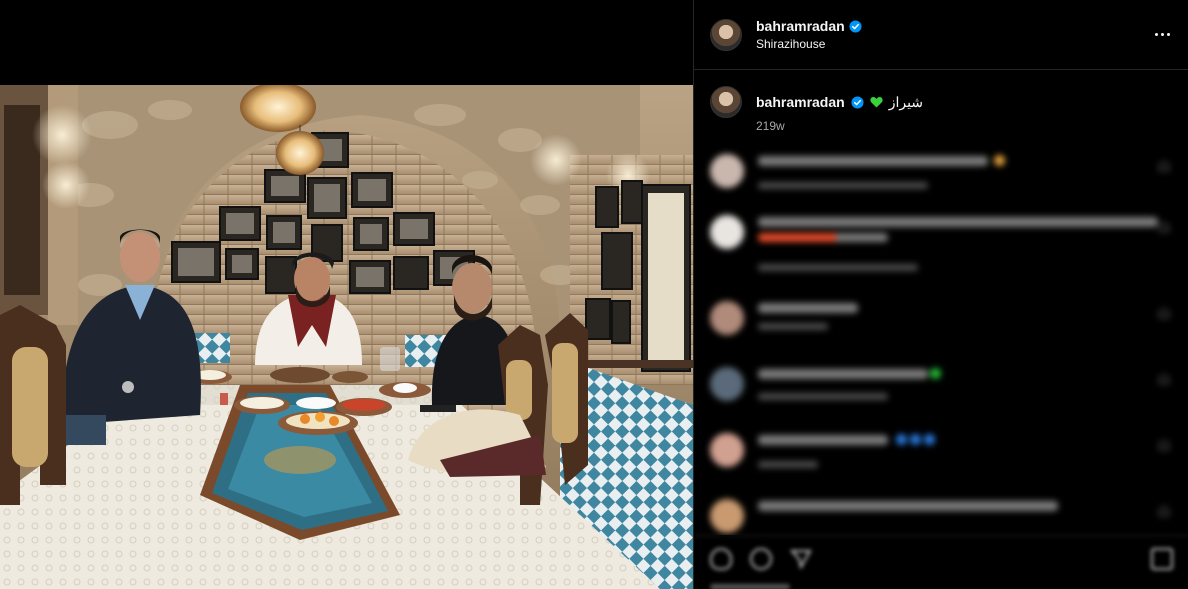  What do you see at coordinates (726, 102) in the screenshot?
I see `caption-avatar` at bounding box center [726, 102].